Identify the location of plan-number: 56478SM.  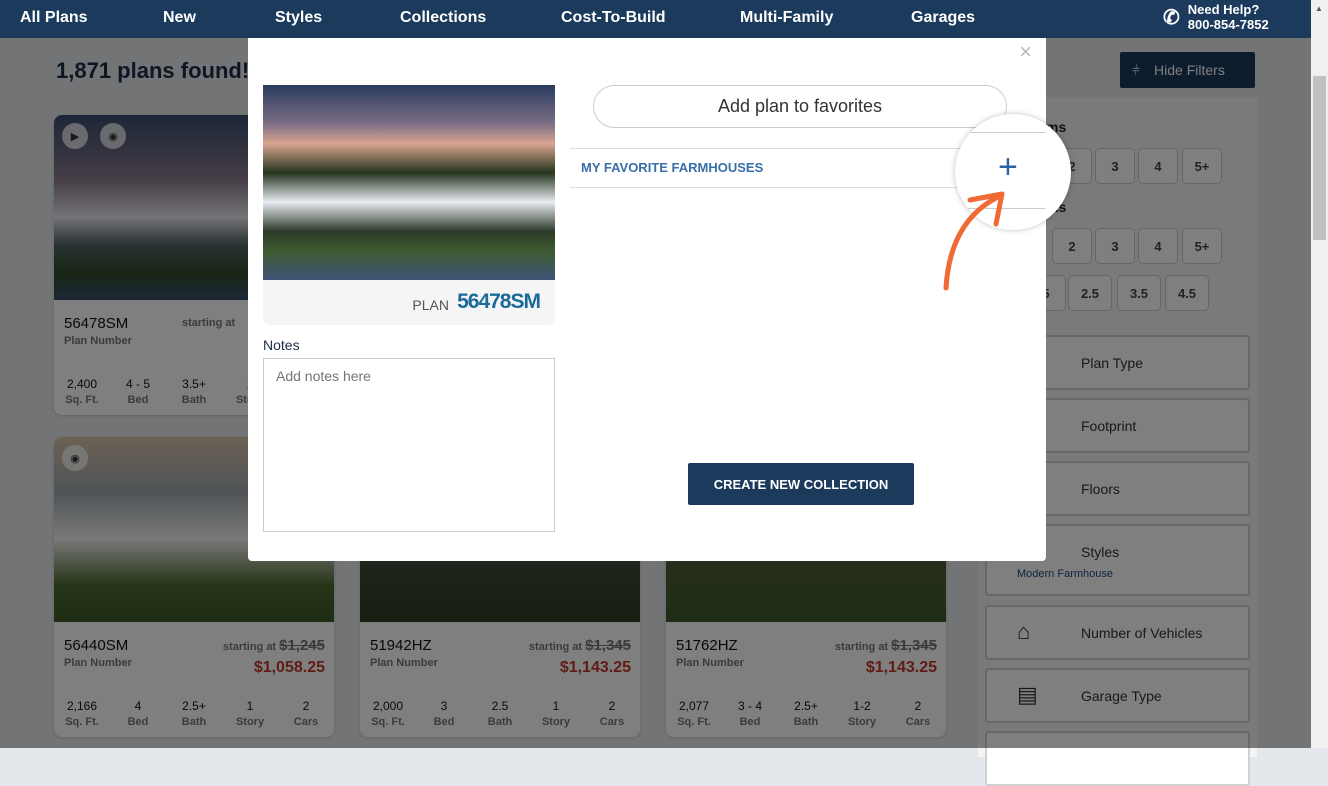
(499, 301).